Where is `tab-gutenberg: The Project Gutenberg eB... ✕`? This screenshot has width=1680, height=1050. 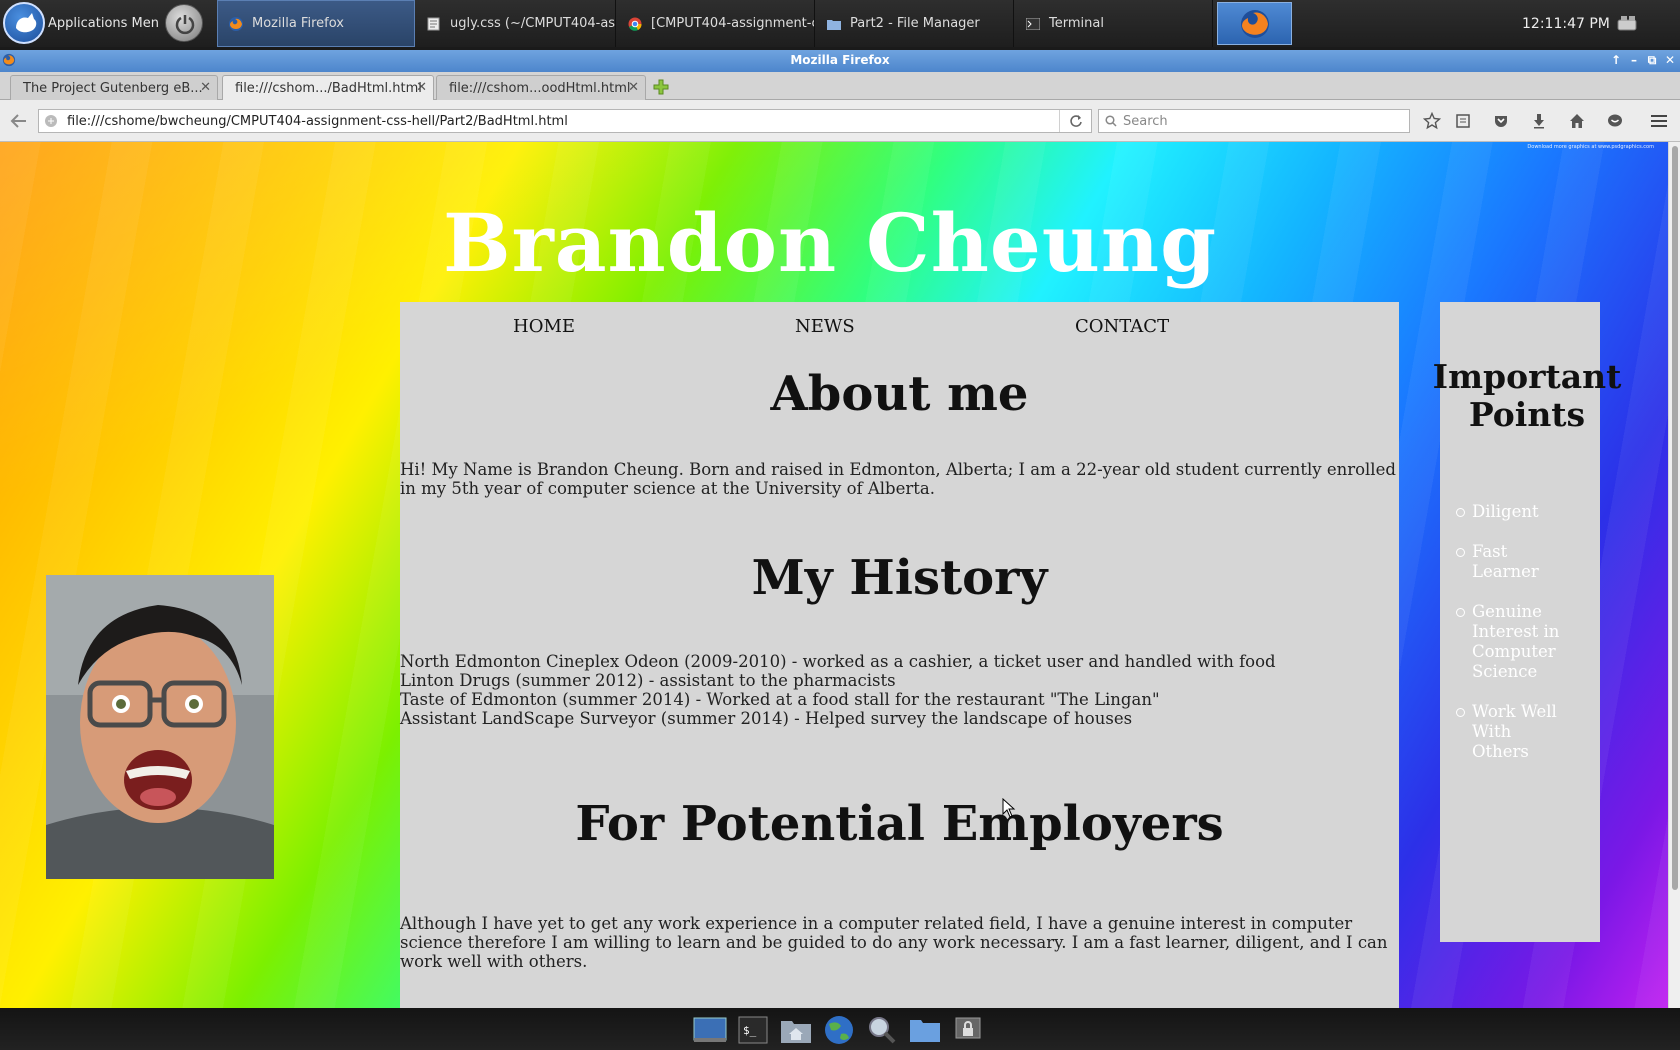
tab-gutenberg: The Project Gutenberg eB... ✕ is located at coordinates (114, 87).